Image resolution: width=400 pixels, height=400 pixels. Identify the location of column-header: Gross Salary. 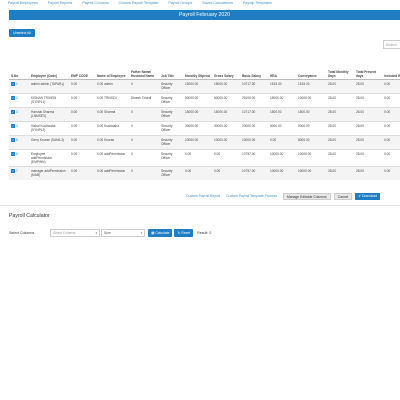
(226, 66).